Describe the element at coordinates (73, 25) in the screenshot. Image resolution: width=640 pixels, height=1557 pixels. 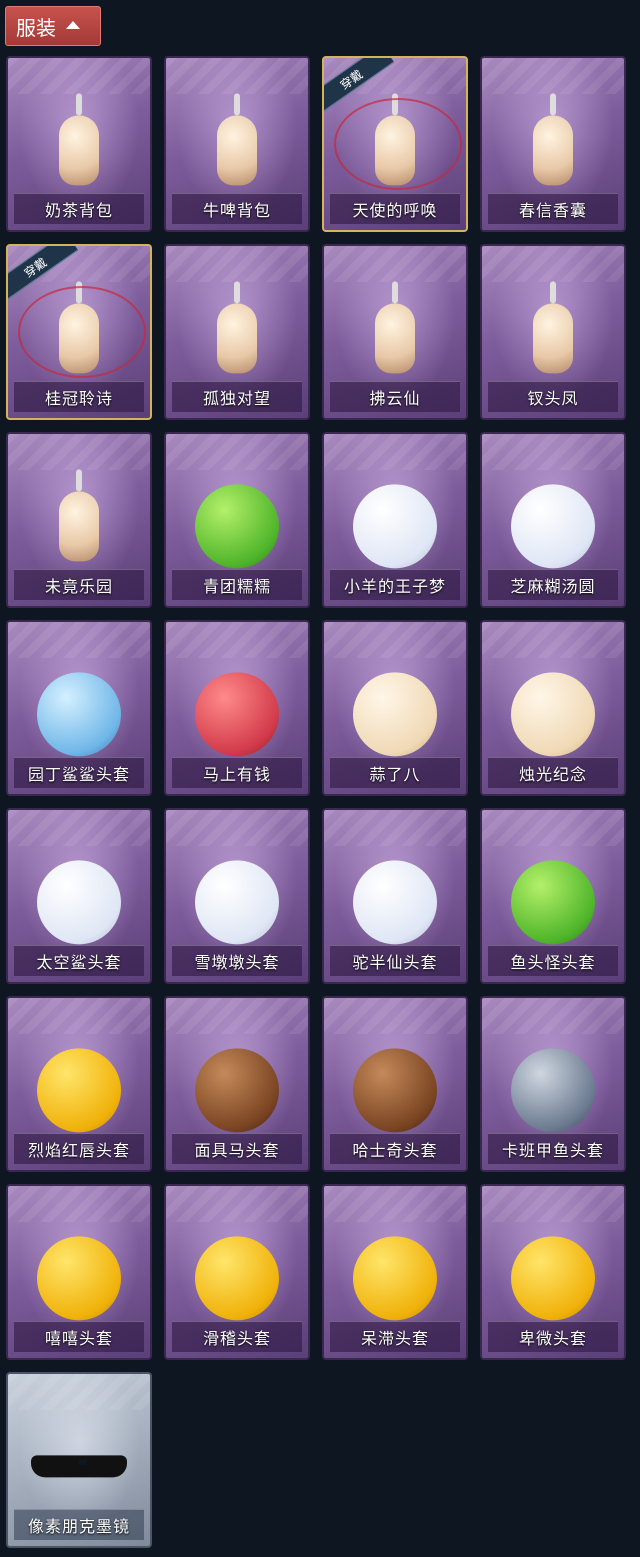
I see `caret-up-icon` at that location.